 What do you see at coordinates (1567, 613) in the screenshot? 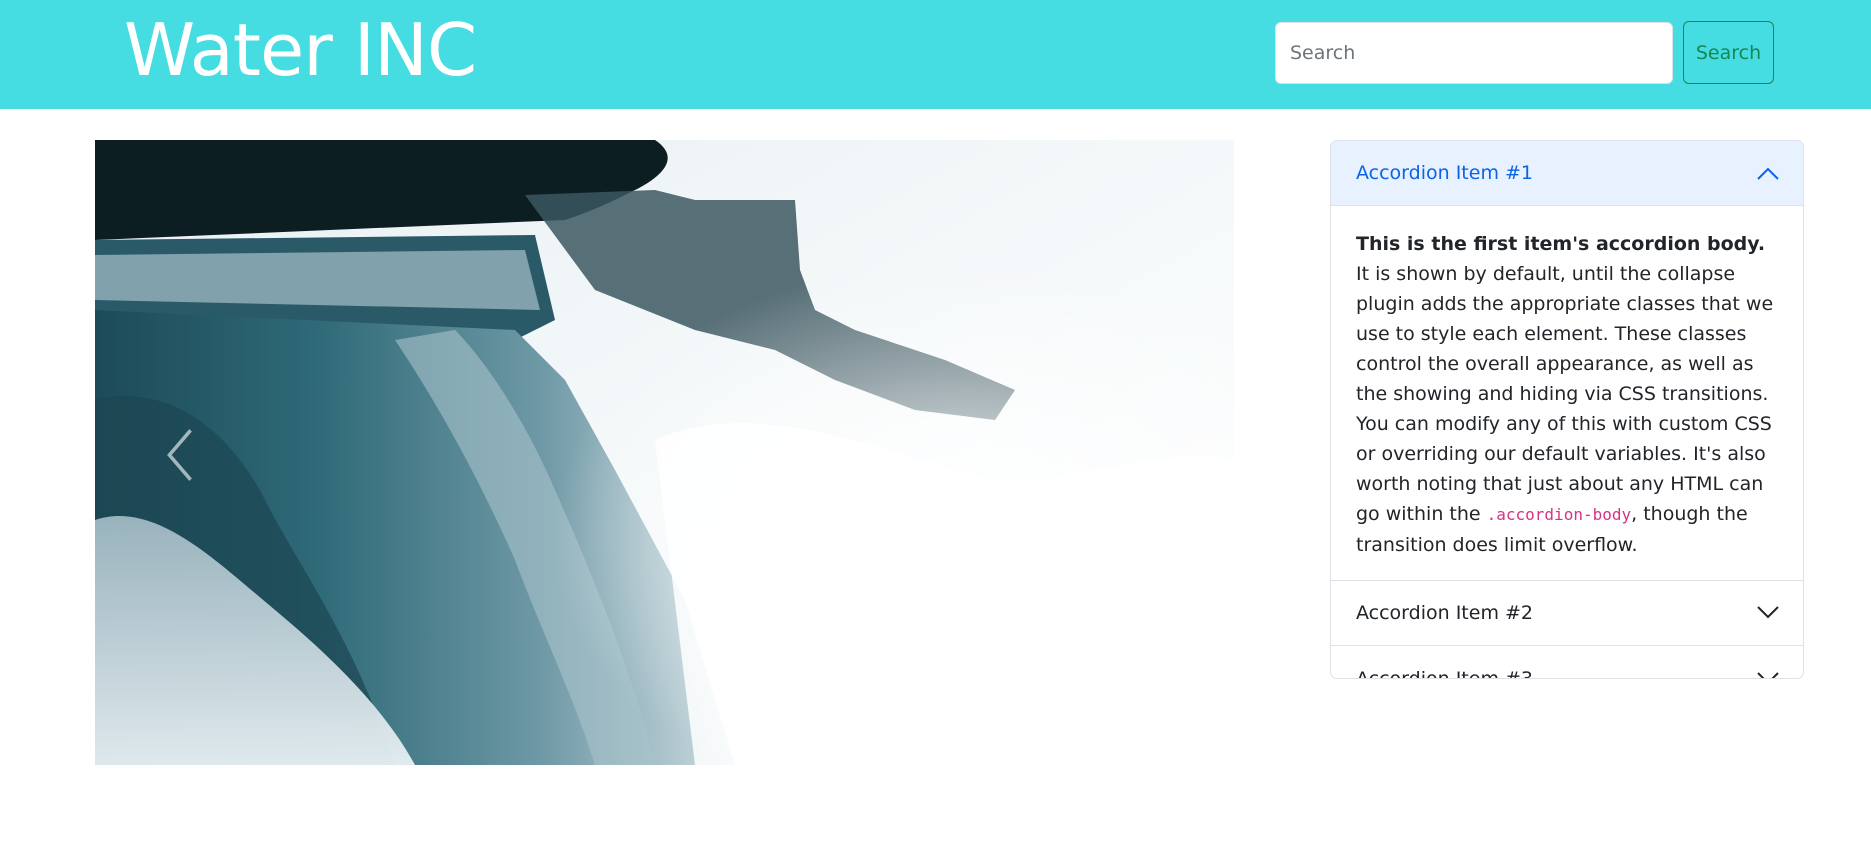
I see `accordion-header-2: Accordion Item #2` at bounding box center [1567, 613].